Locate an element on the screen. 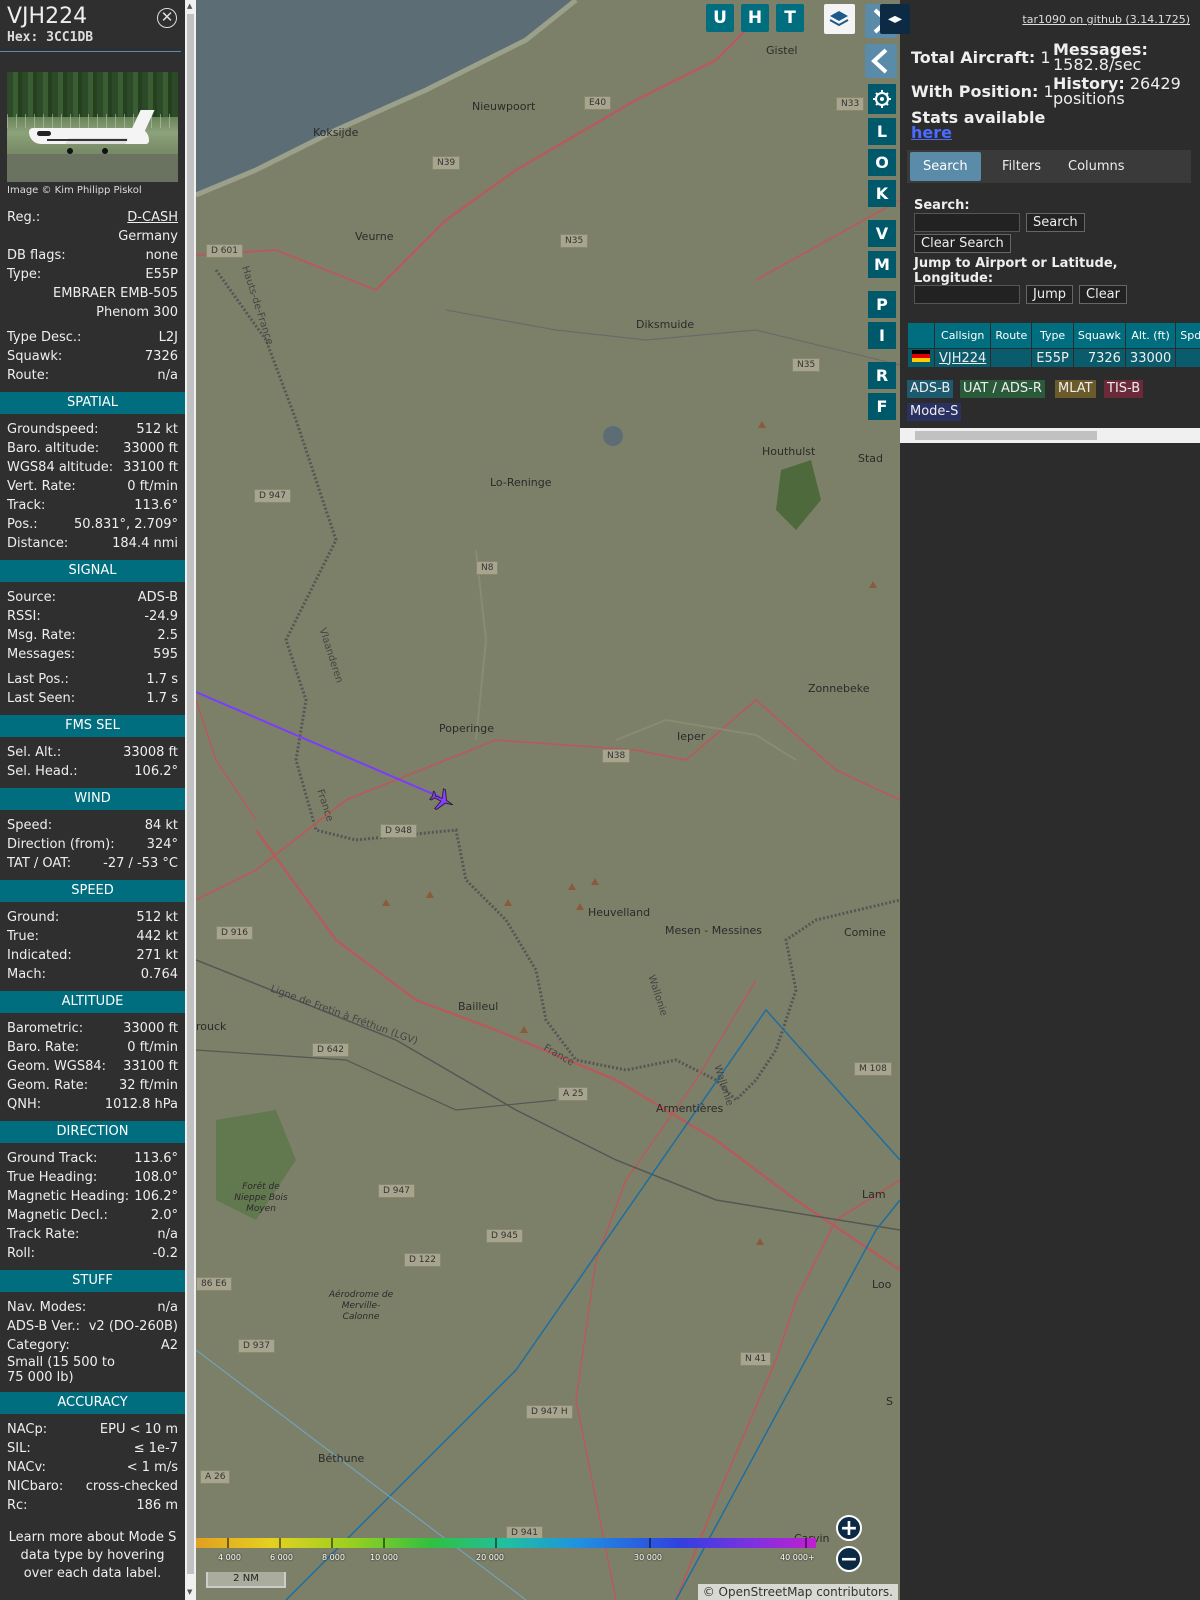 The height and width of the screenshot is (1600, 1200). map-button-i: I is located at coordinates (882, 335).